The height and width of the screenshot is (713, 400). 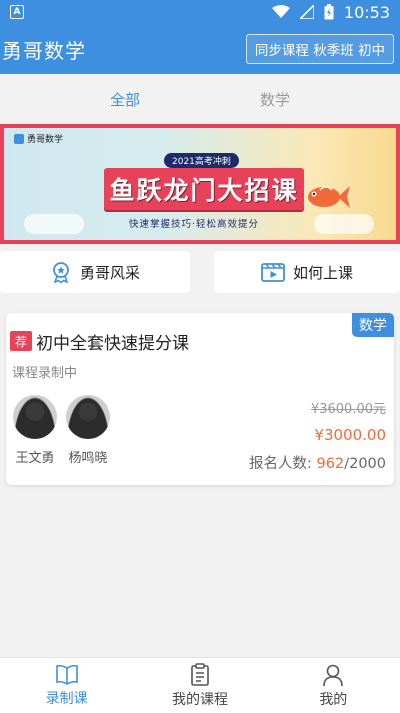 What do you see at coordinates (348, 409) in the screenshot?
I see `original-price: ¥3600.00元` at bounding box center [348, 409].